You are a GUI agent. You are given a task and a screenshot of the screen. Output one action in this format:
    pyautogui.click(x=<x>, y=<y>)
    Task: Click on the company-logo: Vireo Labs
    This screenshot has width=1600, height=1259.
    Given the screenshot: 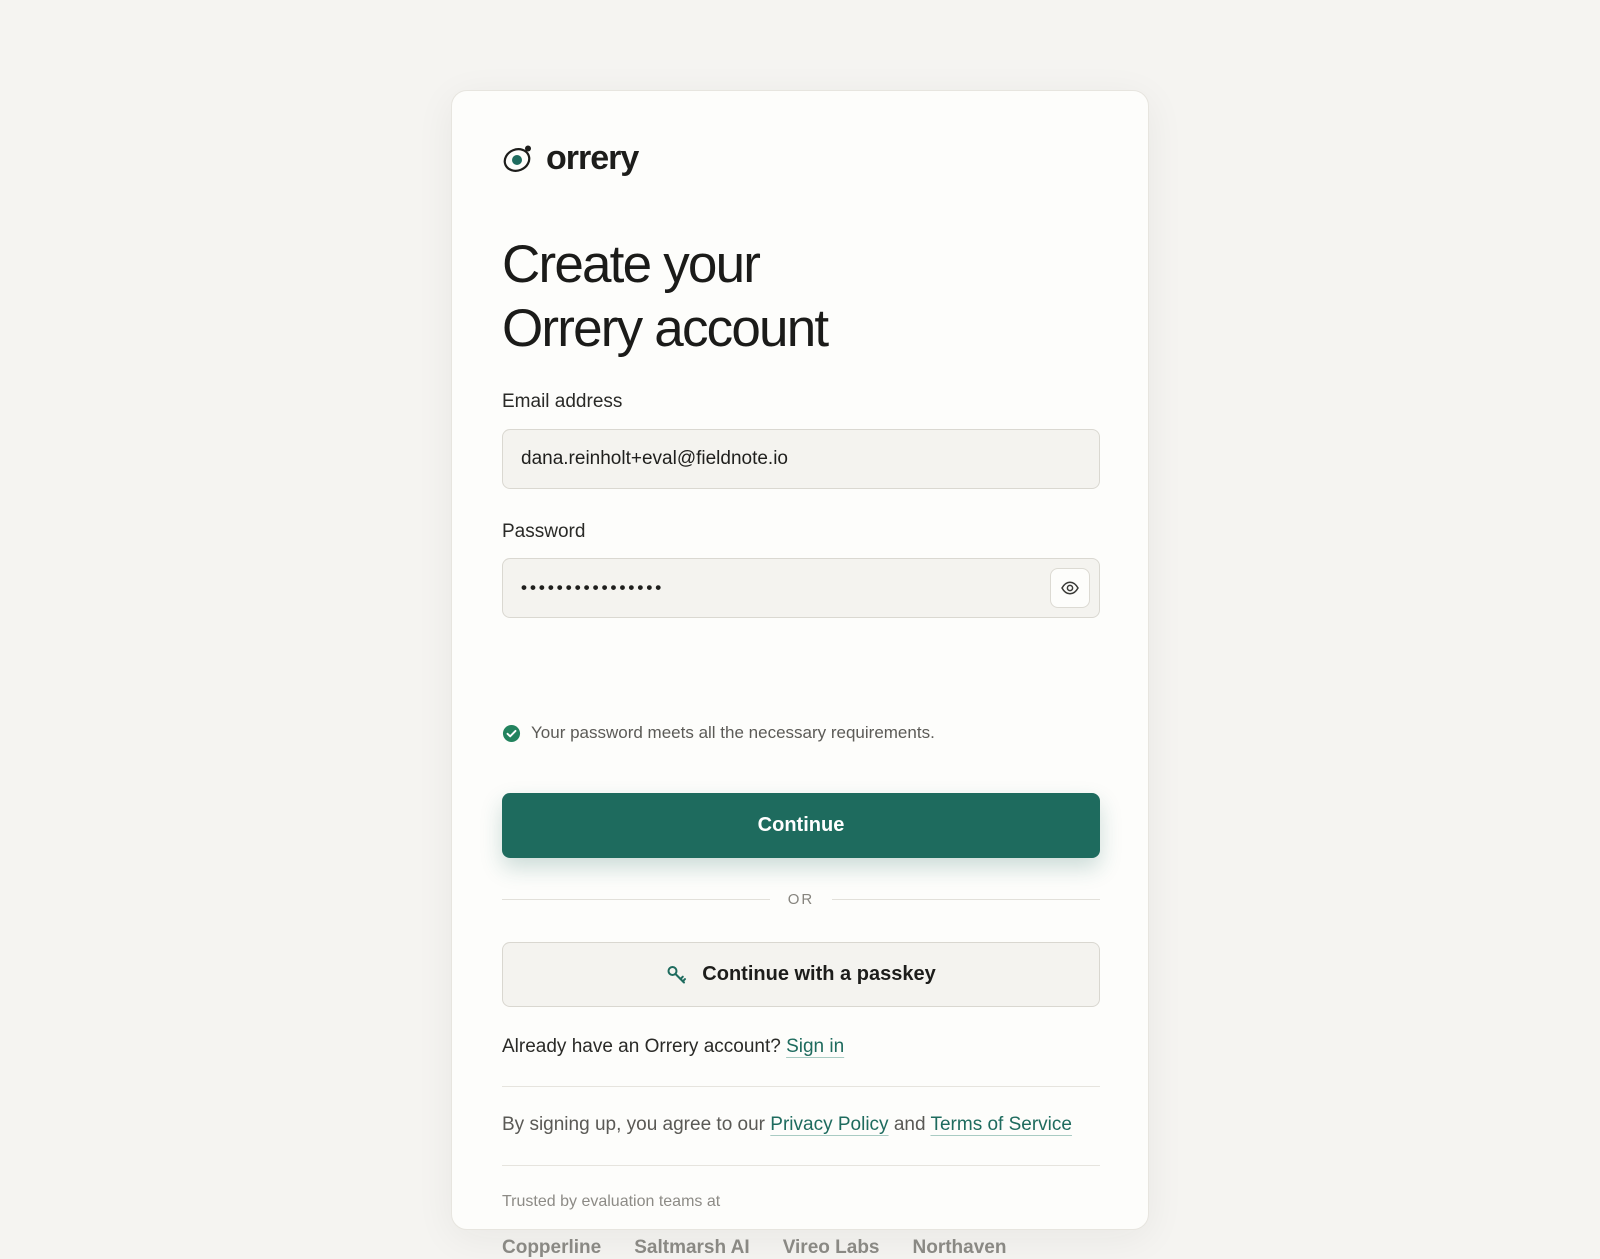 What is the action you would take?
    pyautogui.click(x=831, y=1247)
    